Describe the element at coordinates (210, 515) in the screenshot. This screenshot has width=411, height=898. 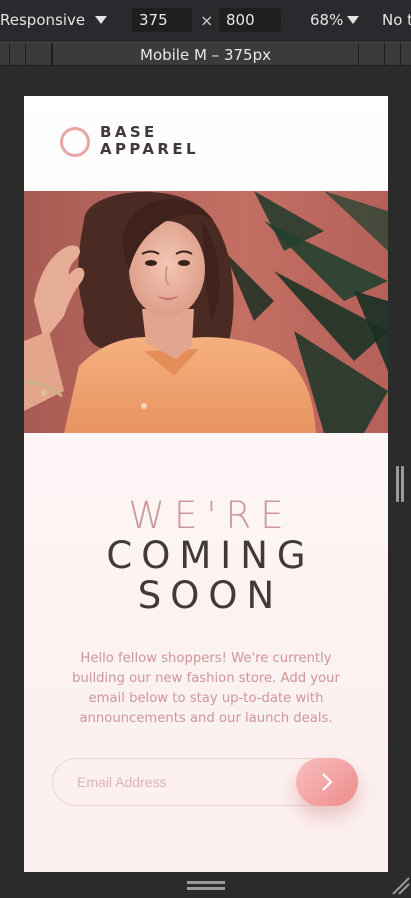
I see `headline-light-text: WE'RE` at that location.